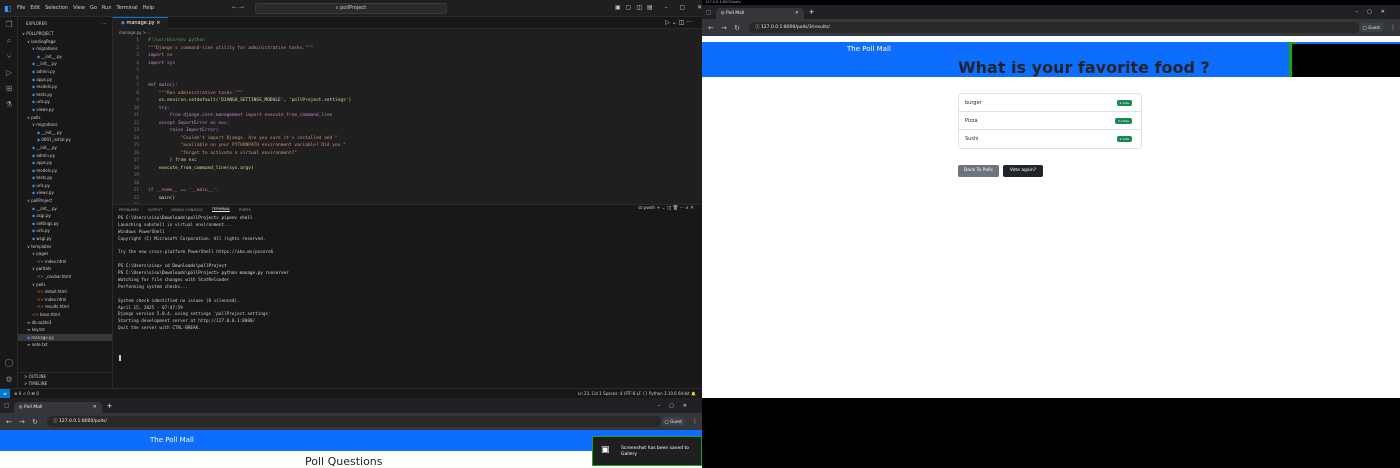 The height and width of the screenshot is (468, 1400). Describe the element at coordinates (65, 307) in the screenshot. I see `tree-item: <> results.html` at that location.